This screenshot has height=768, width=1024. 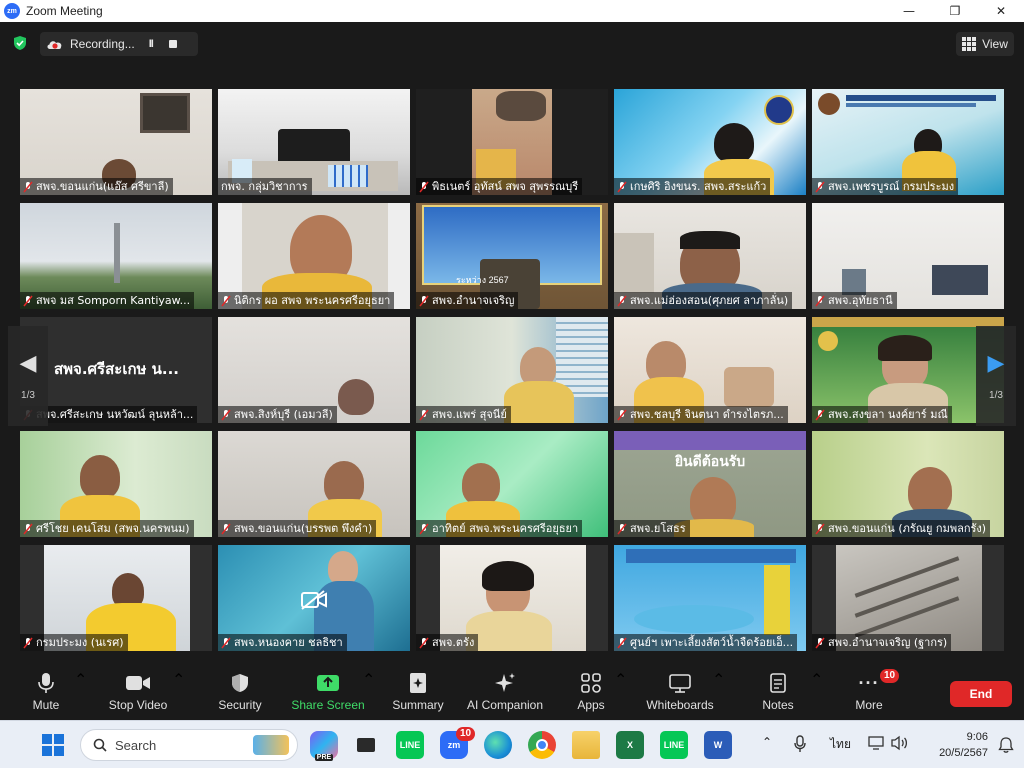 I want to click on chrome-browser-icon, so click(x=542, y=745).